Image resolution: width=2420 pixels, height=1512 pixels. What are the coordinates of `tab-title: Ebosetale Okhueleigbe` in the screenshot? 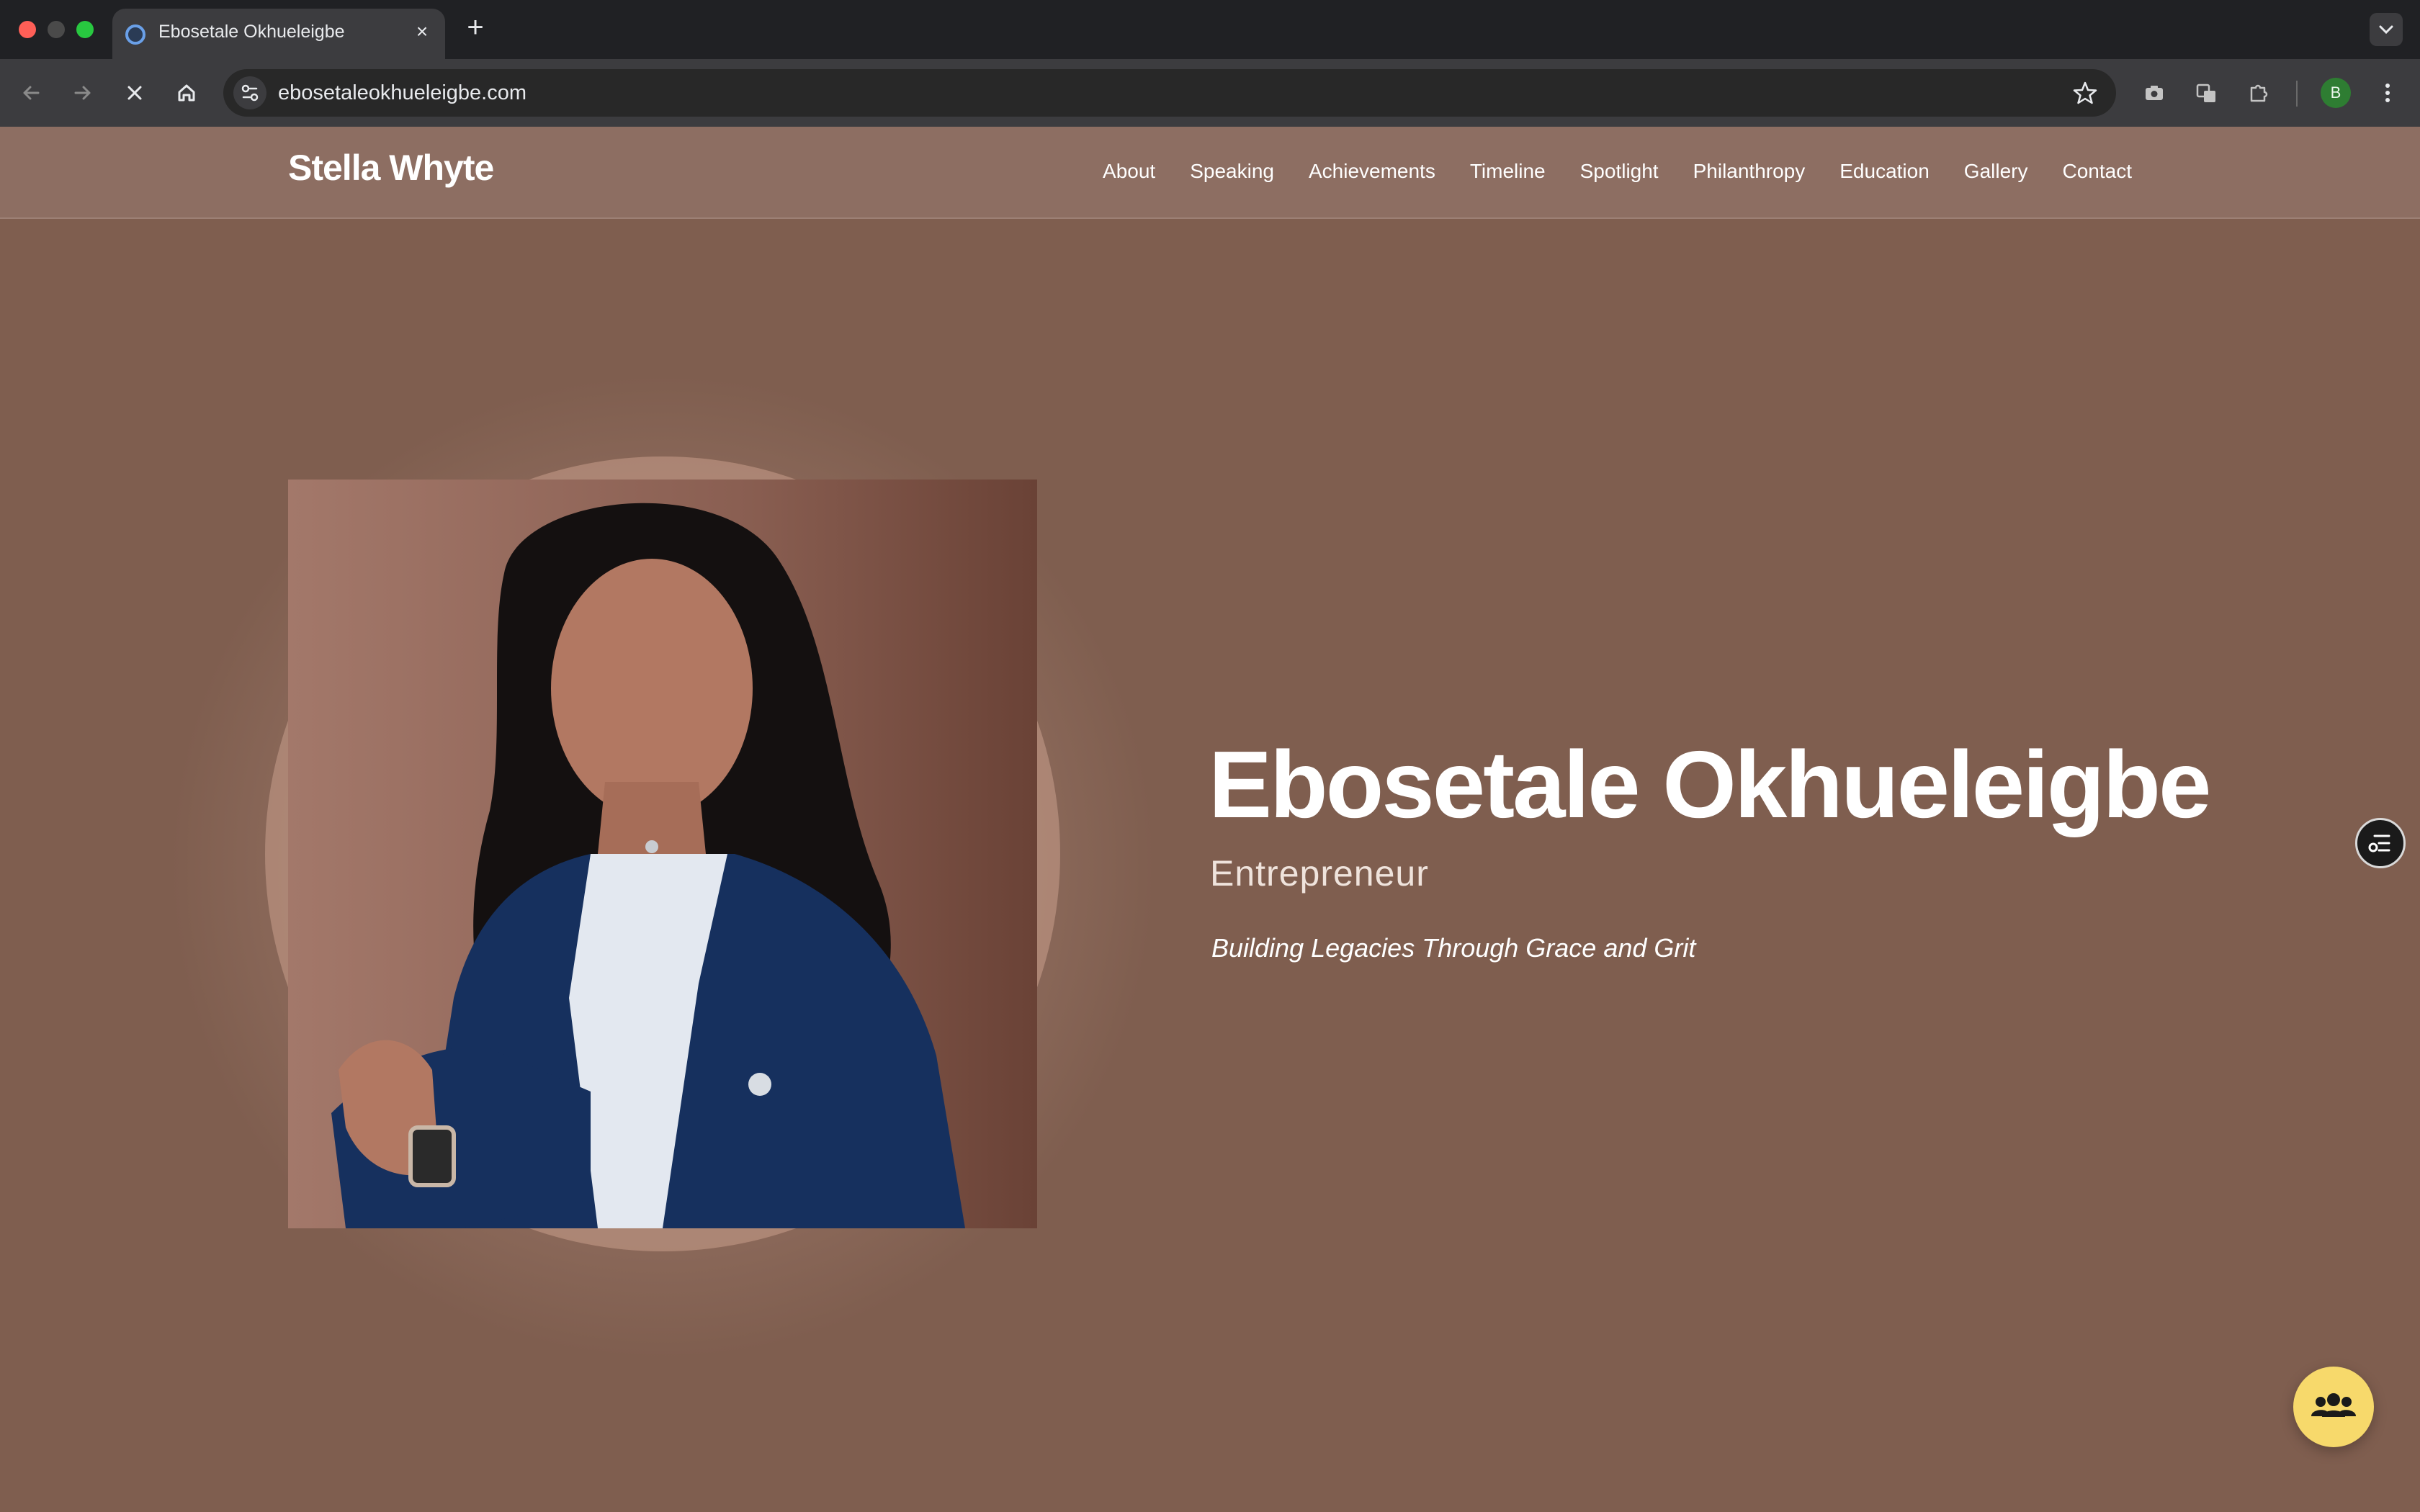 It's located at (251, 32).